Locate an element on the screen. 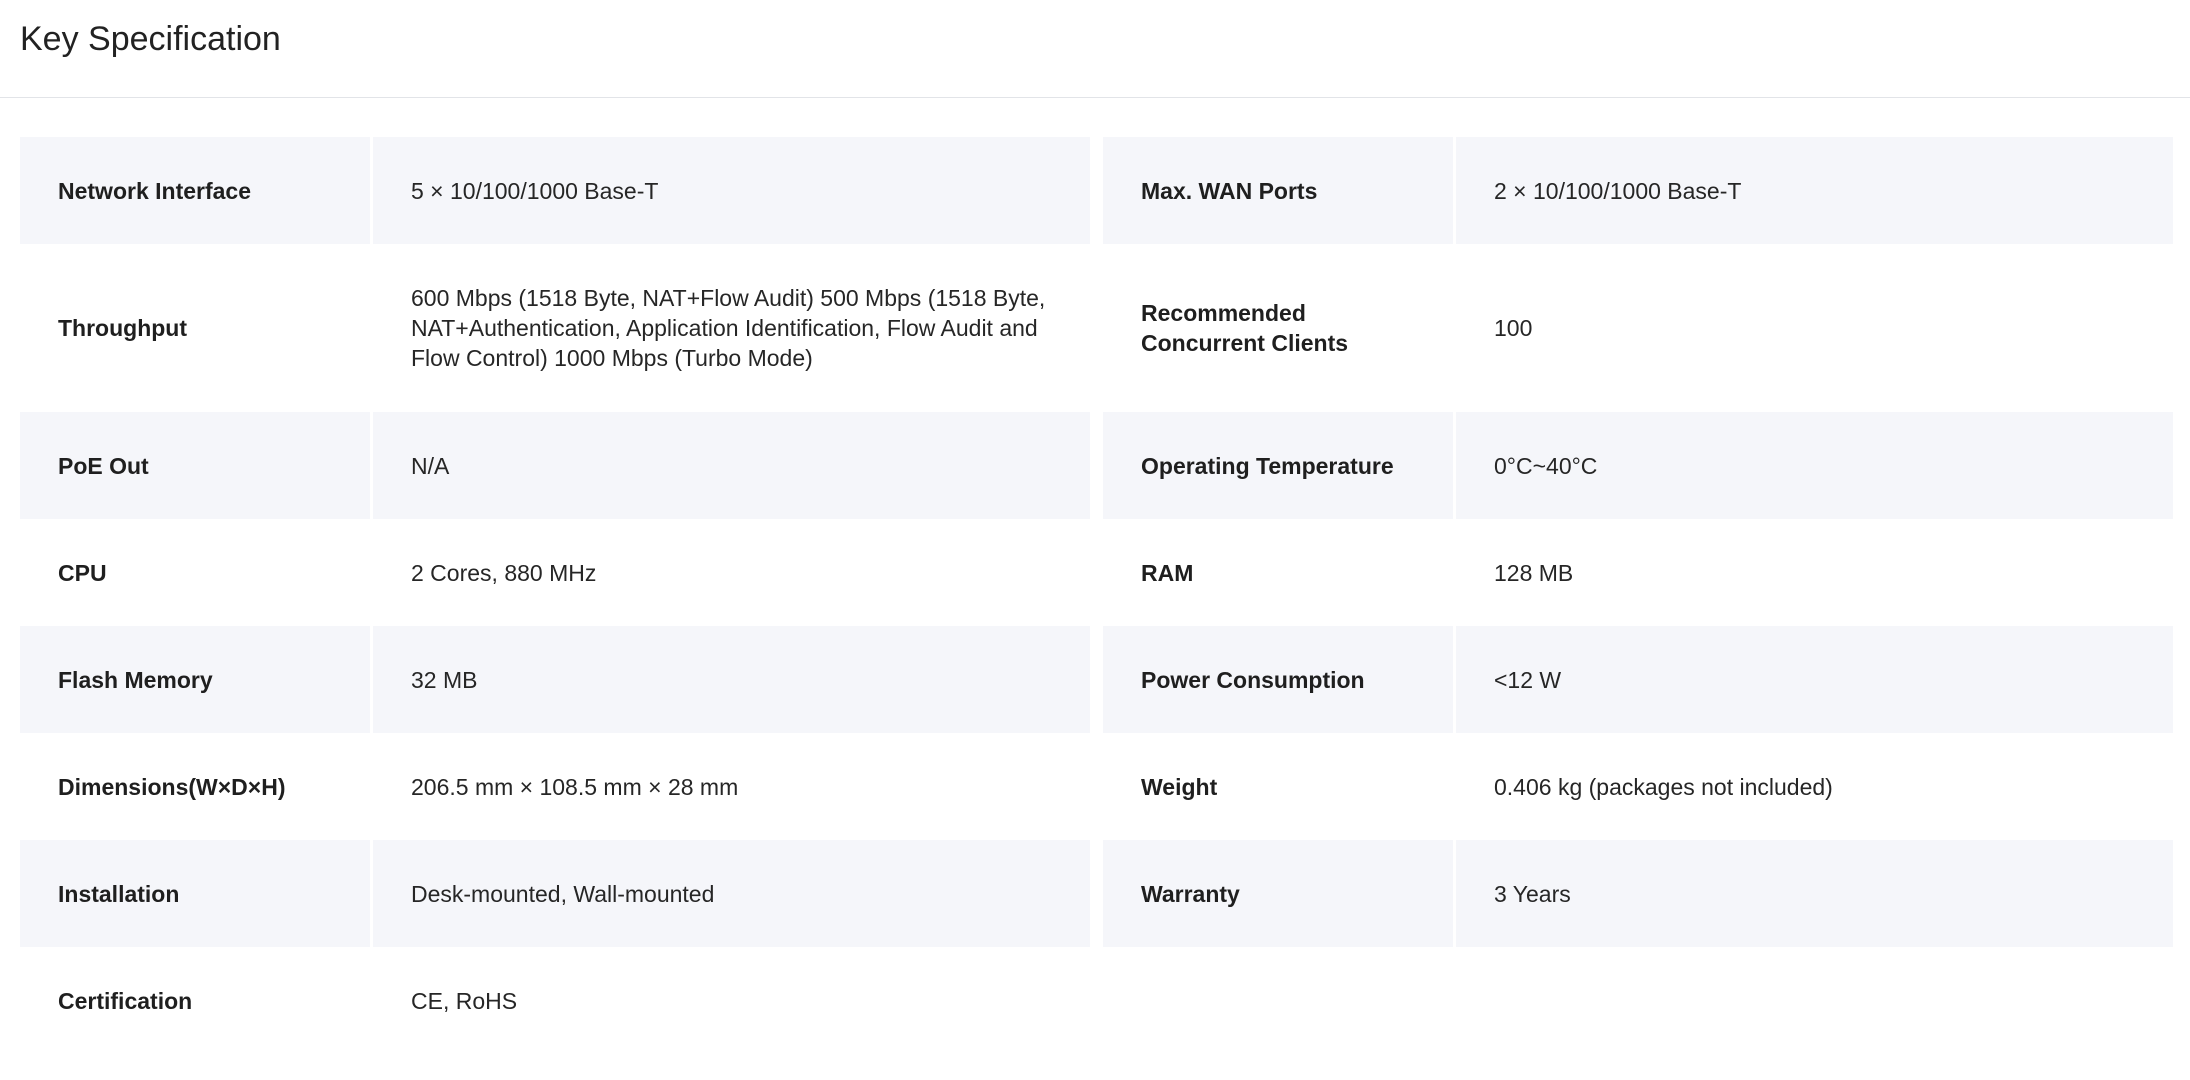  spec-item: Power Consumption <12 W is located at coordinates (1638, 679).